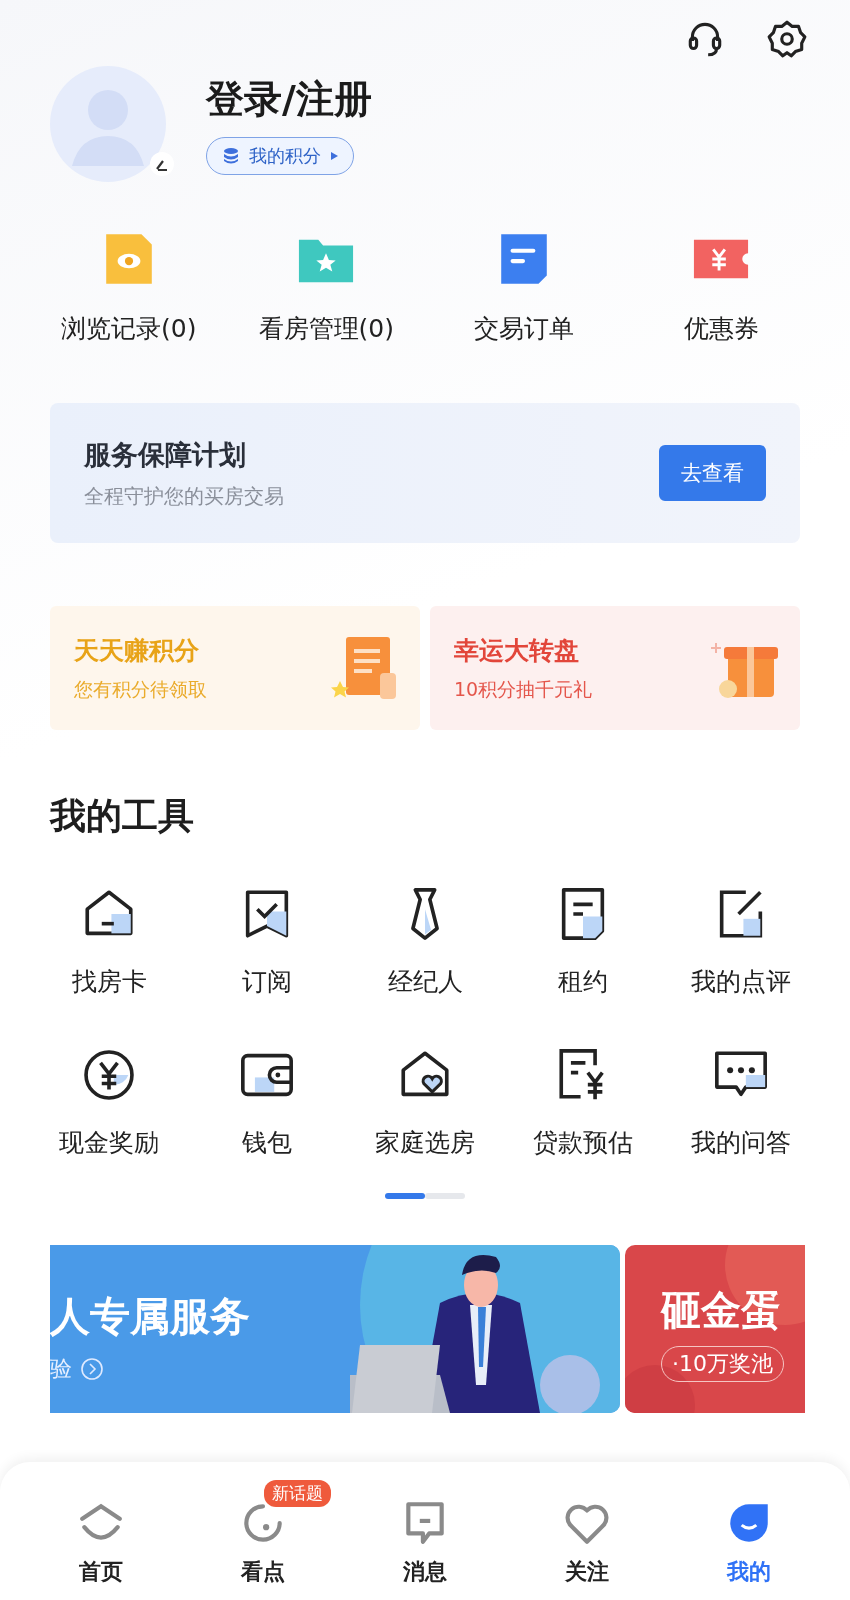 The image size is (850, 1600). What do you see at coordinates (517, 650) in the screenshot?
I see `promo-title: 幸运大转盘` at bounding box center [517, 650].